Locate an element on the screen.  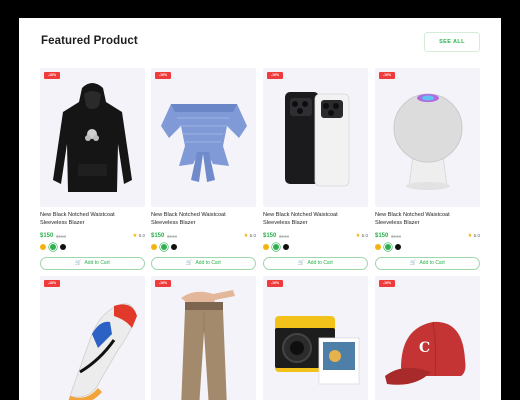
cap-image: C is located at coordinates (425, 353).